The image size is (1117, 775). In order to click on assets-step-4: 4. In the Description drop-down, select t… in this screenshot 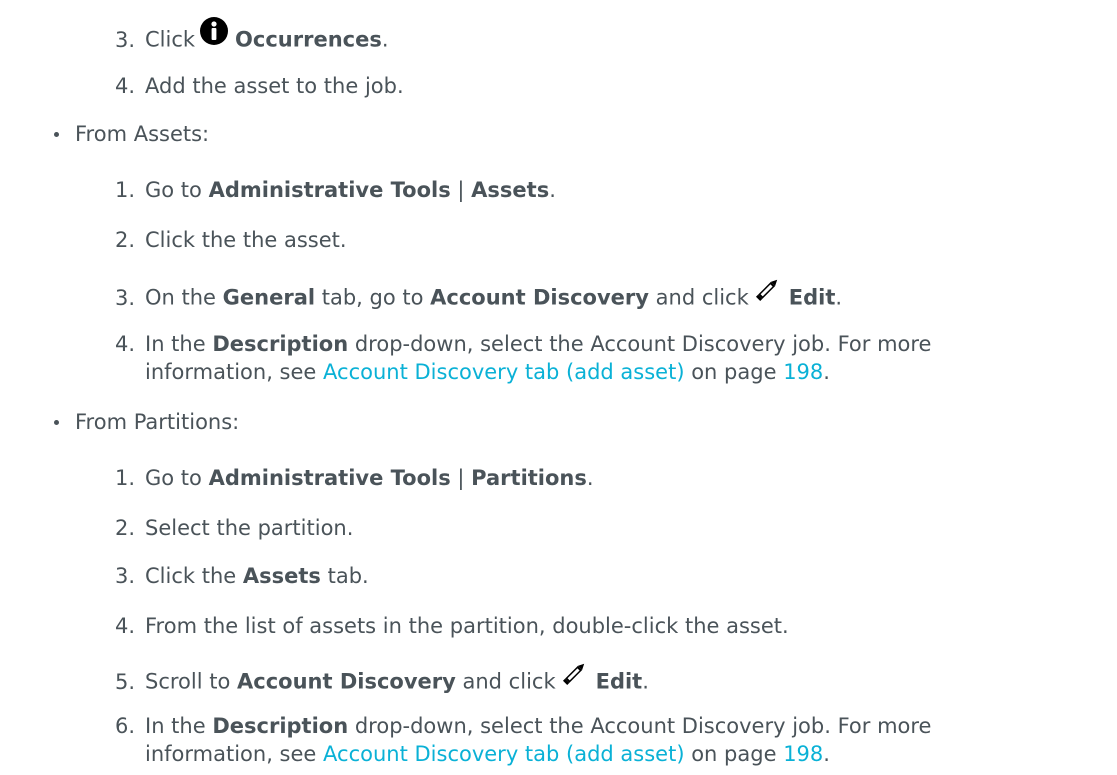, I will do `click(523, 344)`.